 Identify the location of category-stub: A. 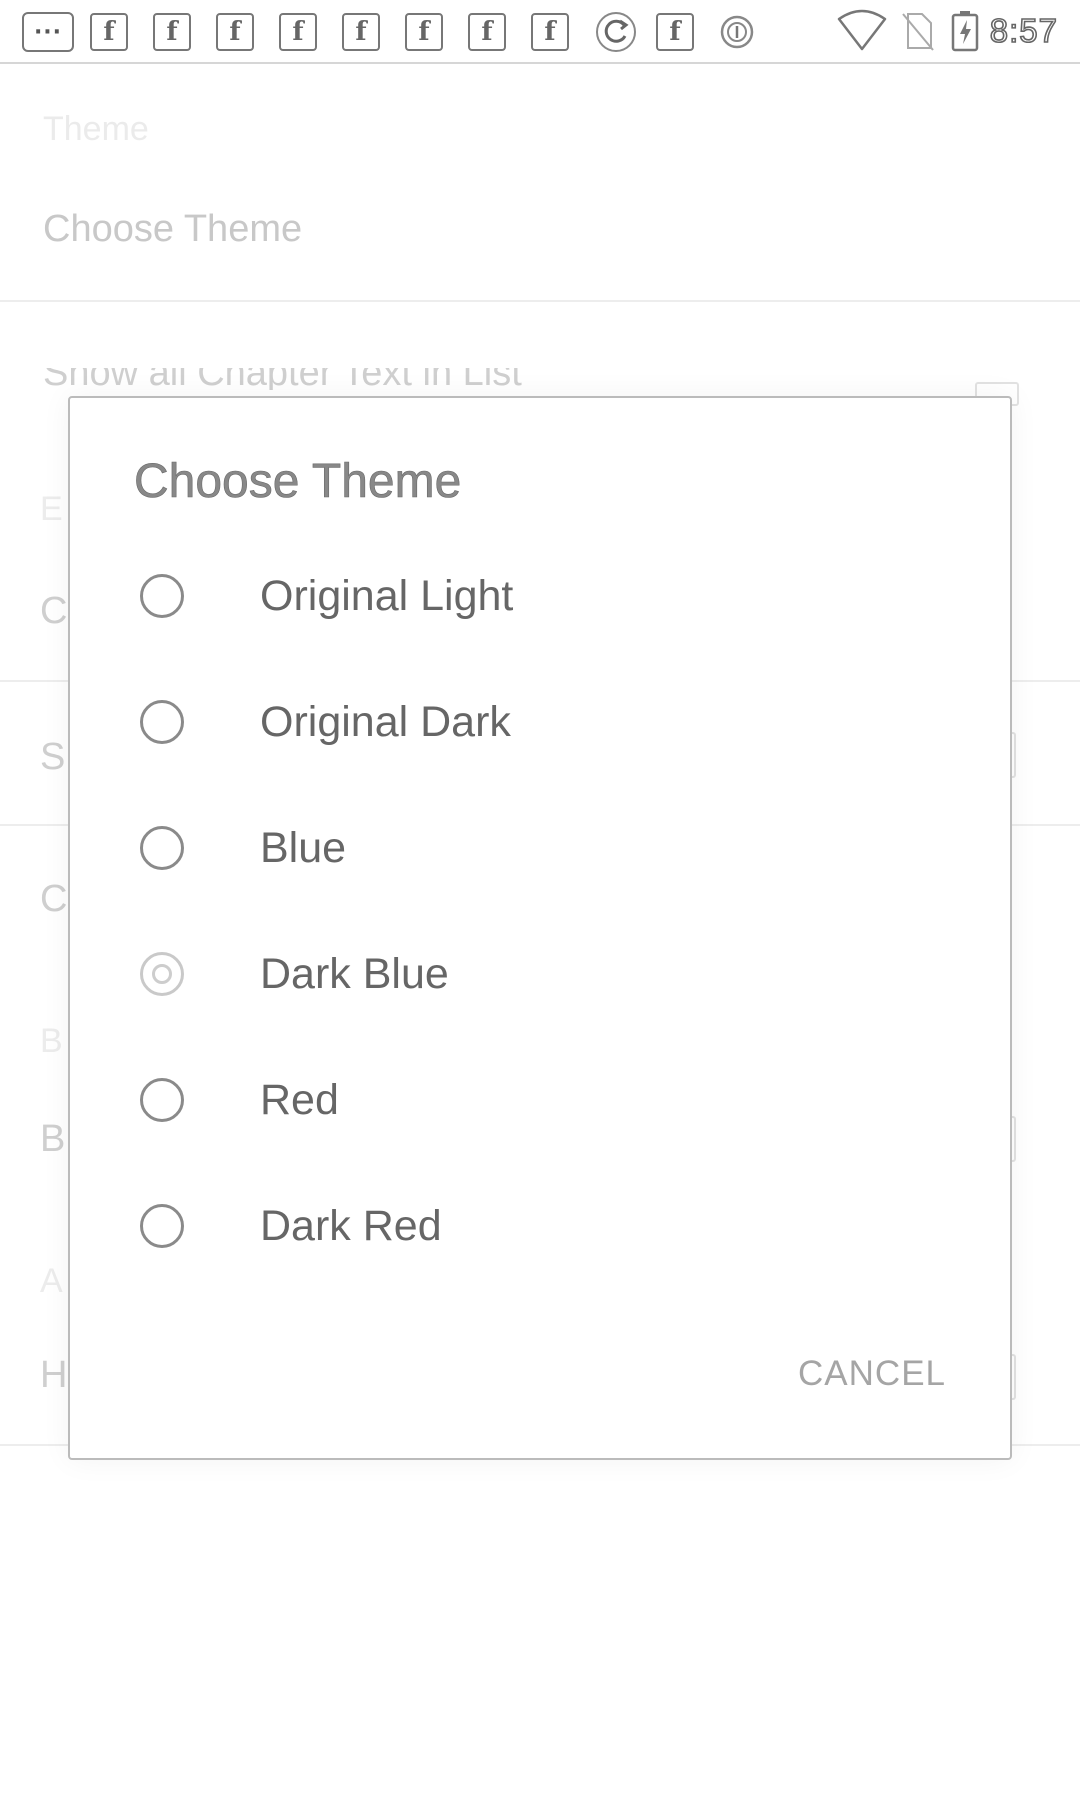
(51, 1281).